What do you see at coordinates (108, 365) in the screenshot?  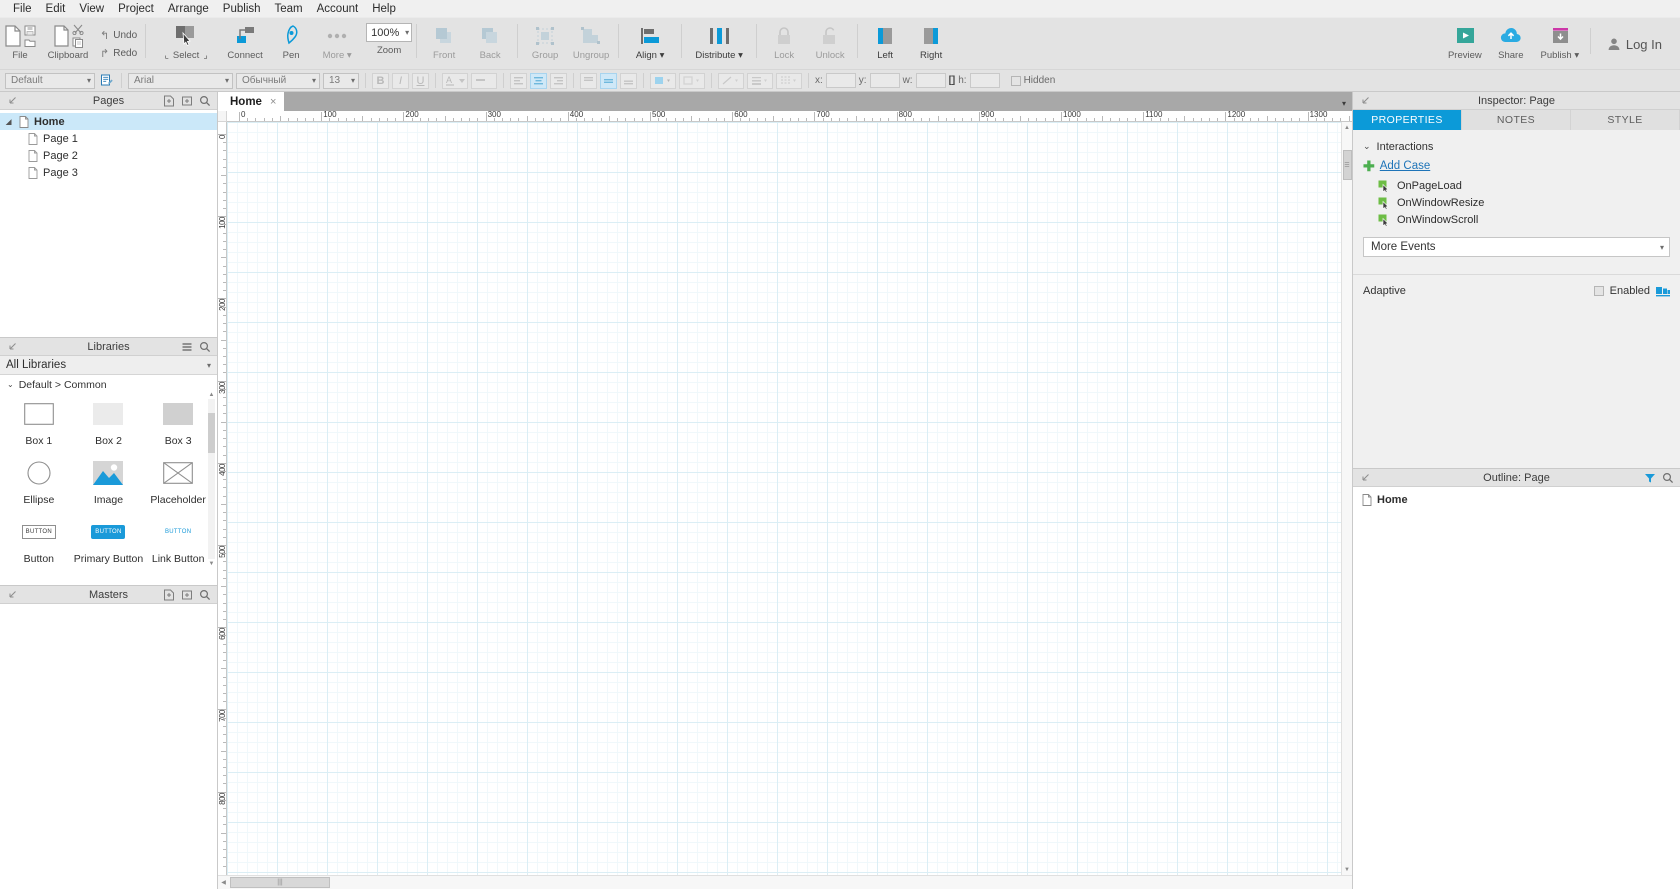 I see `library-selector: All Libraries ▾` at bounding box center [108, 365].